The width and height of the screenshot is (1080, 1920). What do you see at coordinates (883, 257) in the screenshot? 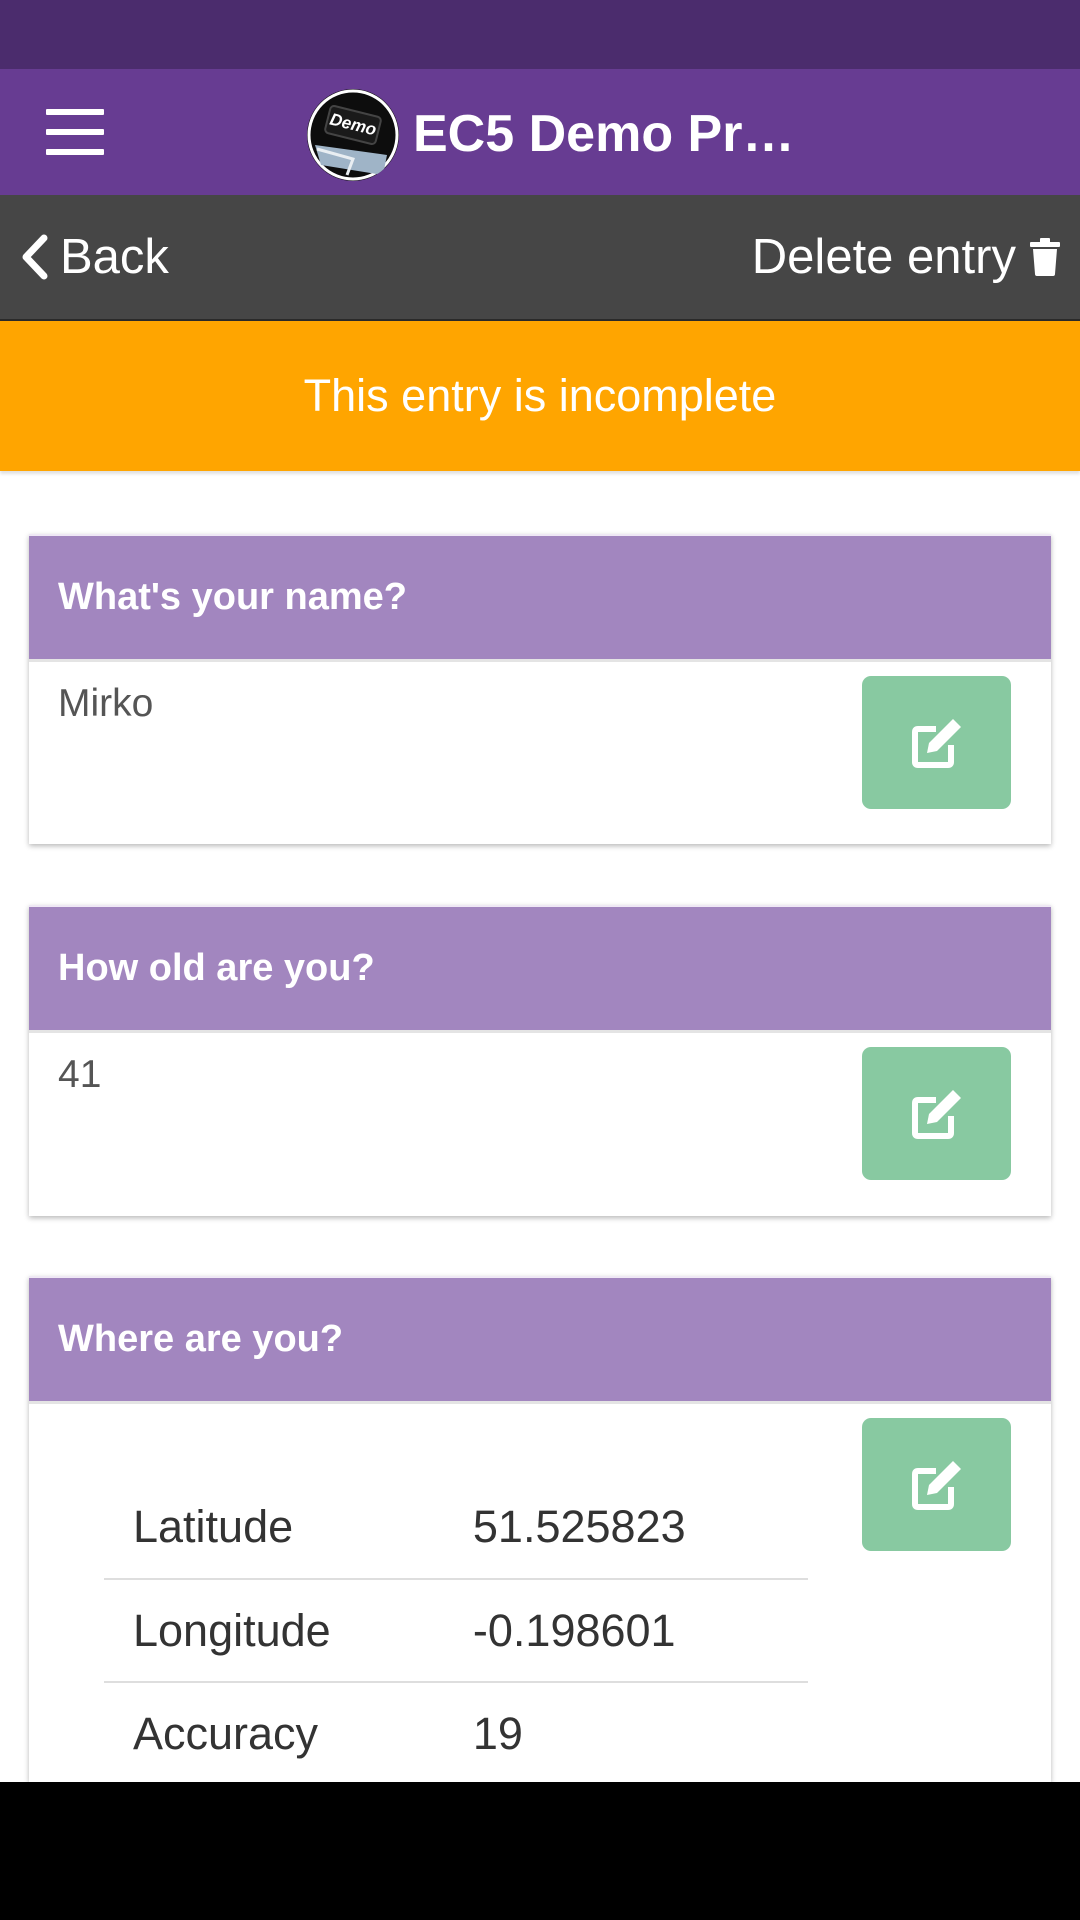
I see `delete-label: Delete entry` at bounding box center [883, 257].